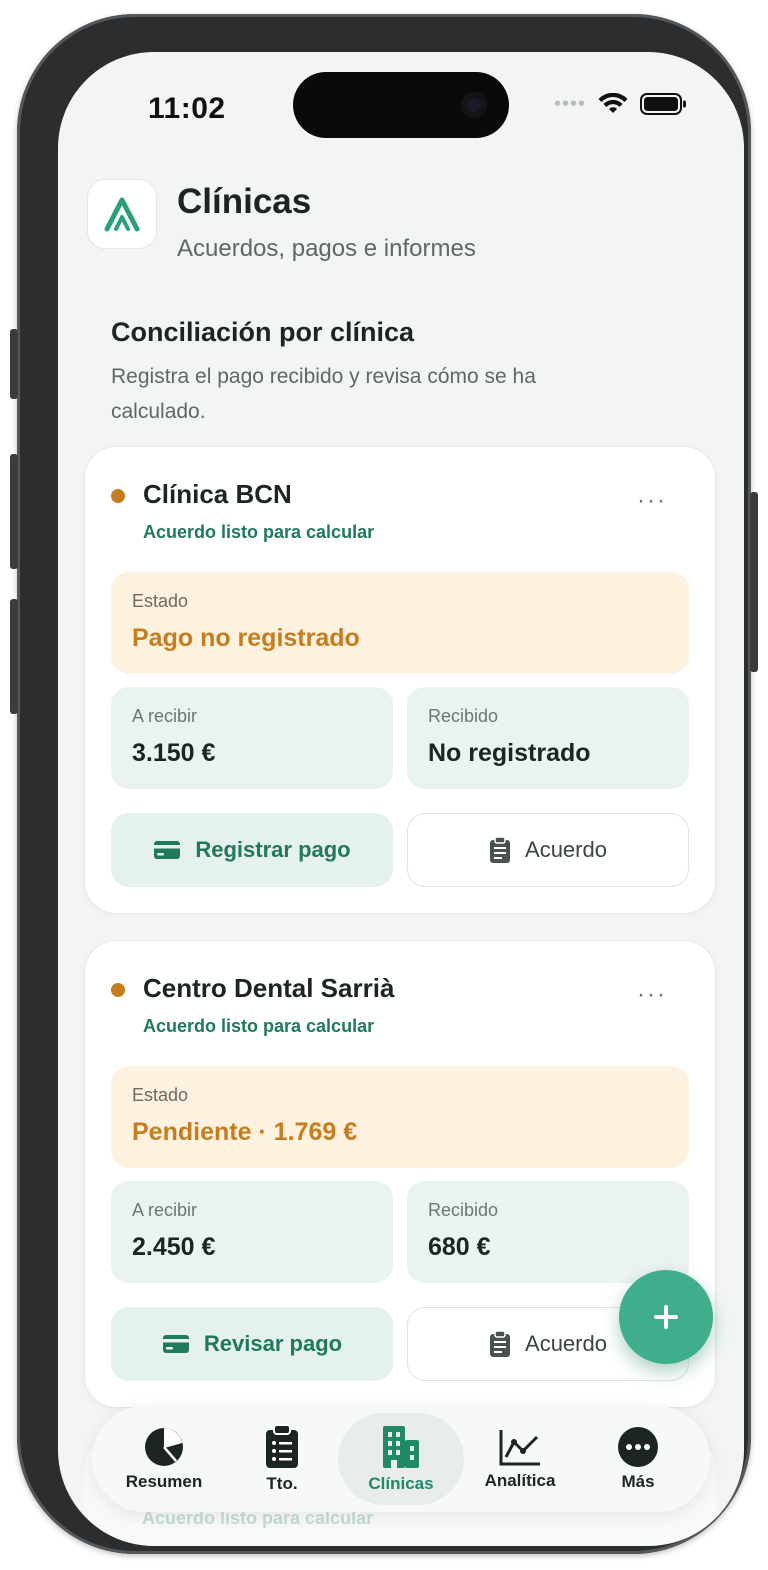 The width and height of the screenshot is (768, 1570). I want to click on page-title: Clínicas, so click(244, 201).